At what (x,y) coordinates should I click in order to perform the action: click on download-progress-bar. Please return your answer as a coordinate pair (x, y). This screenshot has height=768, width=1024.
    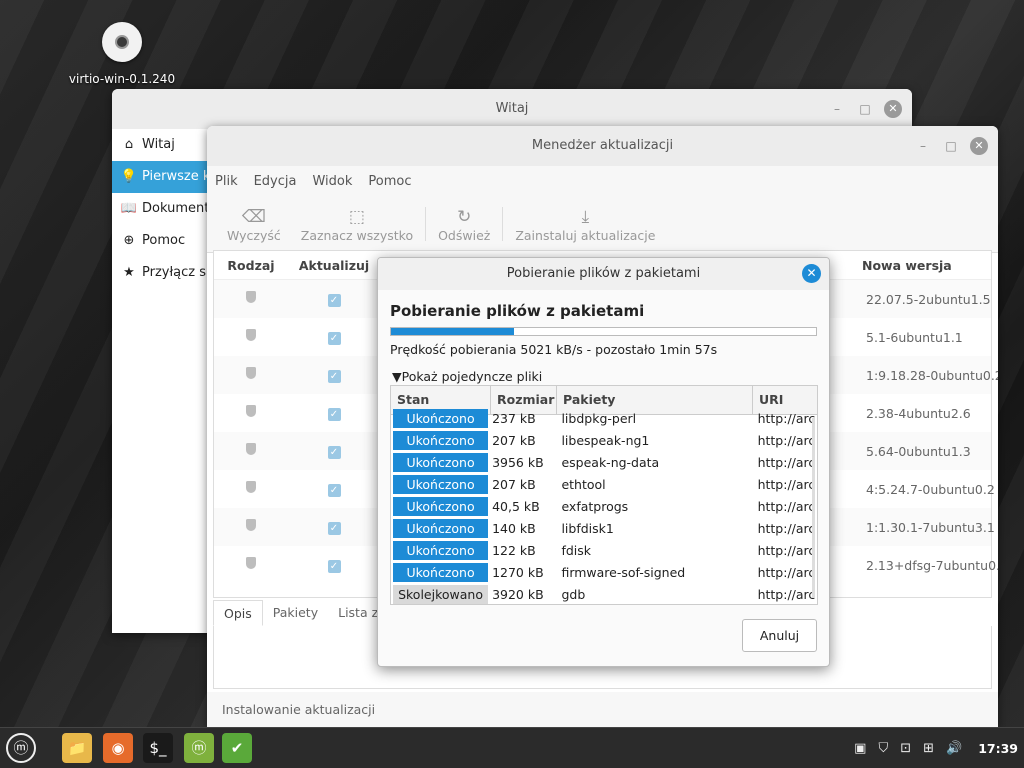
    Looking at the image, I should click on (603, 331).